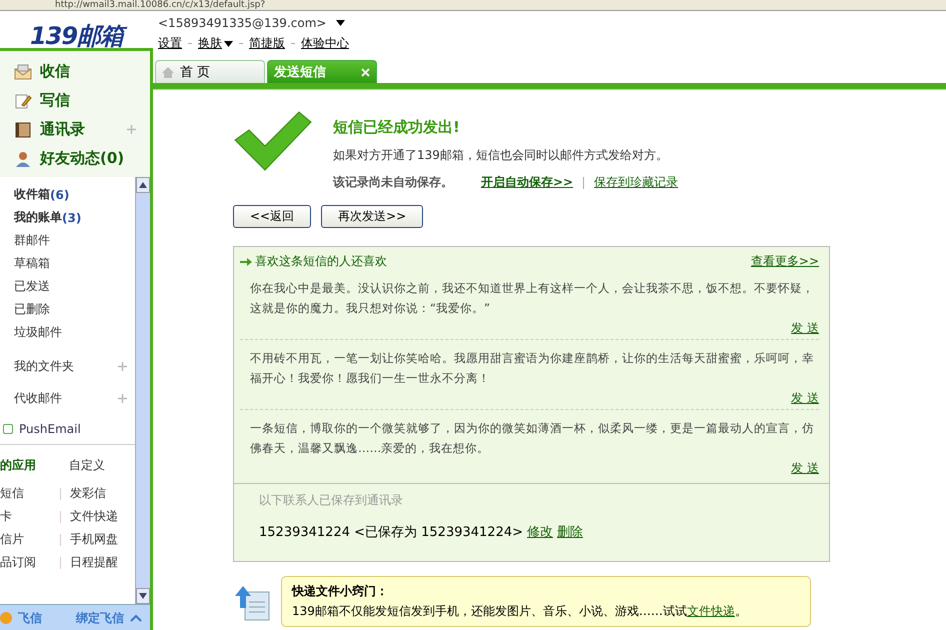 This screenshot has width=946, height=630. I want to click on success-title: 短信已经成功发出!, so click(397, 127).